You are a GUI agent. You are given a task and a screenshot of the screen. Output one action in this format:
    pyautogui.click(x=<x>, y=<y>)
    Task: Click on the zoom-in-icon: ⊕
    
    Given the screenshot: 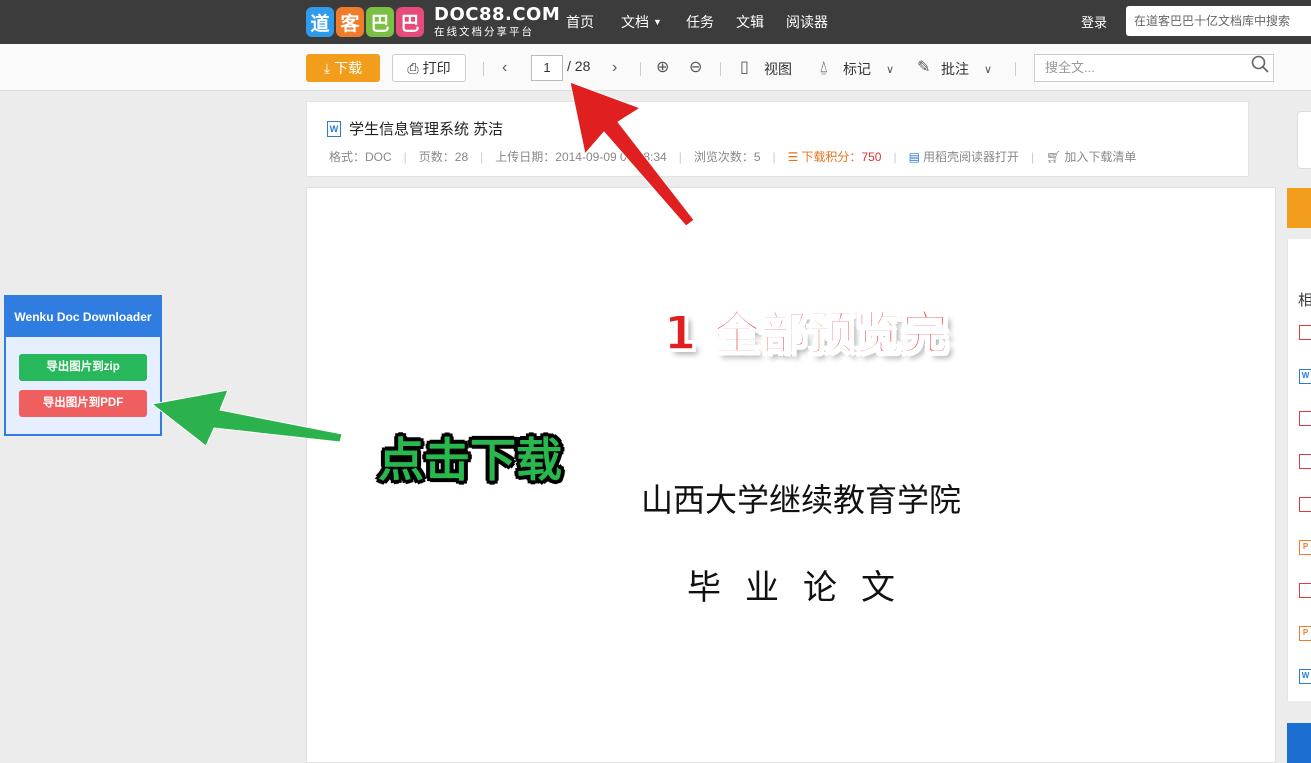 What is the action you would take?
    pyautogui.click(x=662, y=68)
    